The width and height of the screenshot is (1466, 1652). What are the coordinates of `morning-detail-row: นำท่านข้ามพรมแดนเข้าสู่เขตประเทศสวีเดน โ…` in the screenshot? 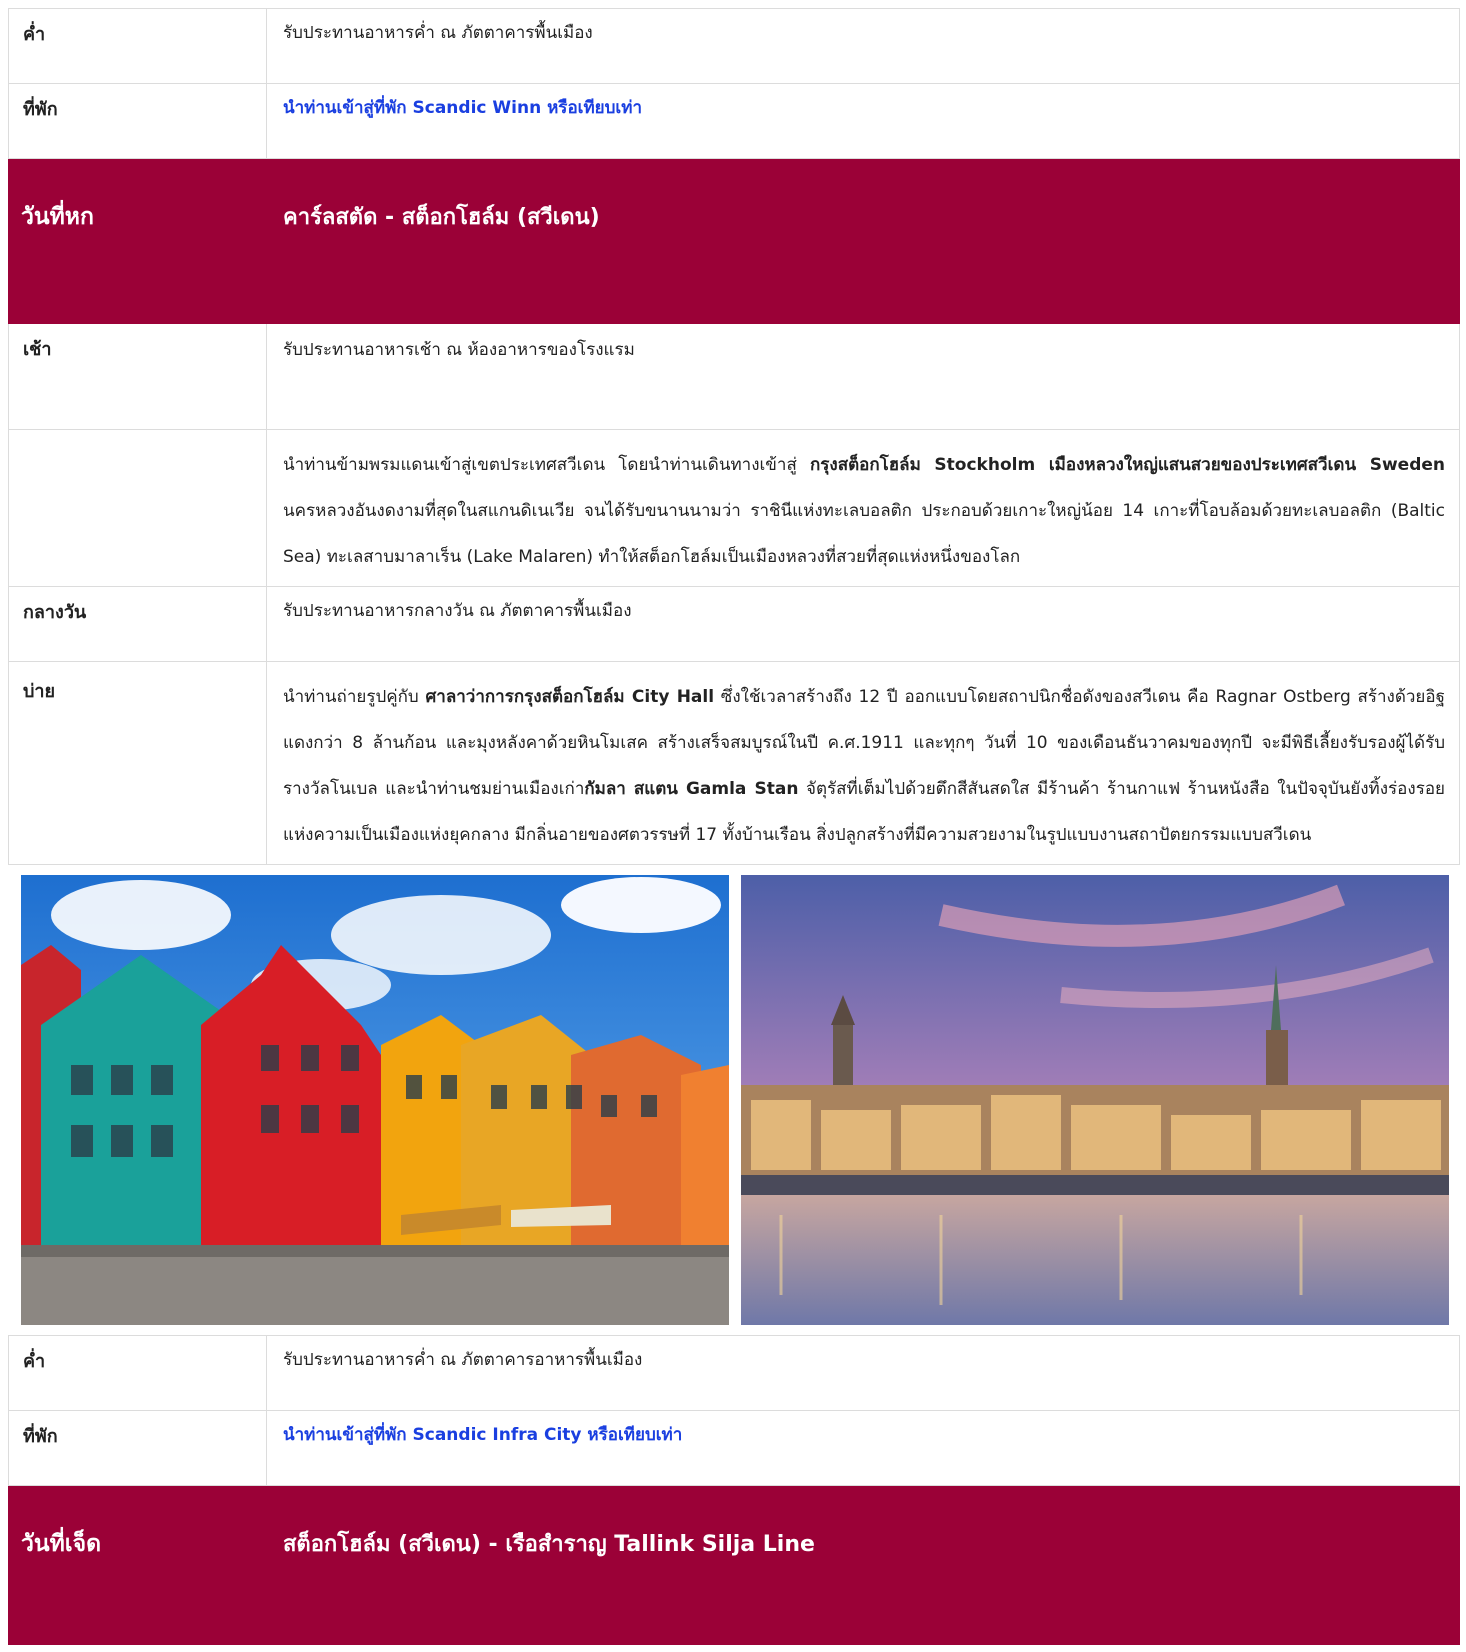 It's located at (734, 508).